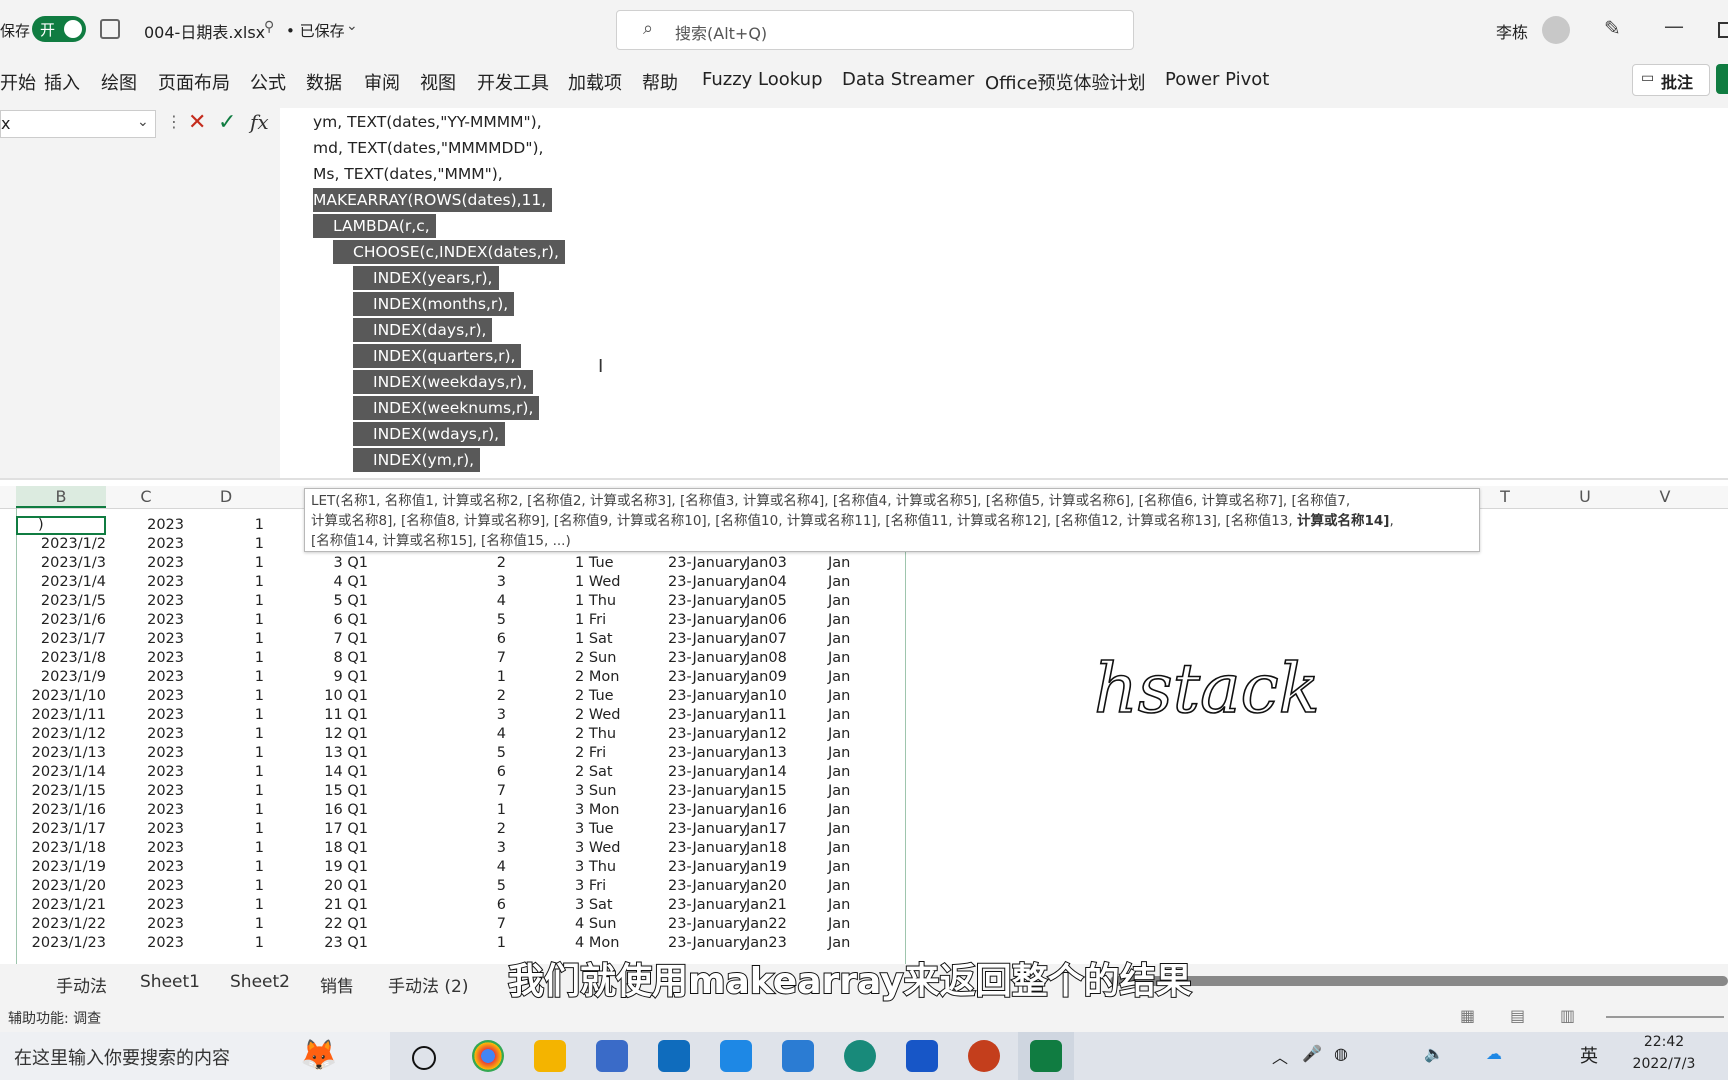  Describe the element at coordinates (483, 924) in the screenshot. I see `cell-weekday: 7` at that location.